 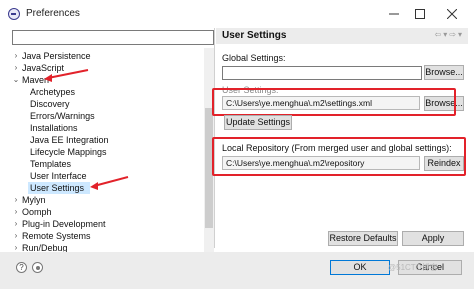 I want to click on maximize-button, so click(x=420, y=14).